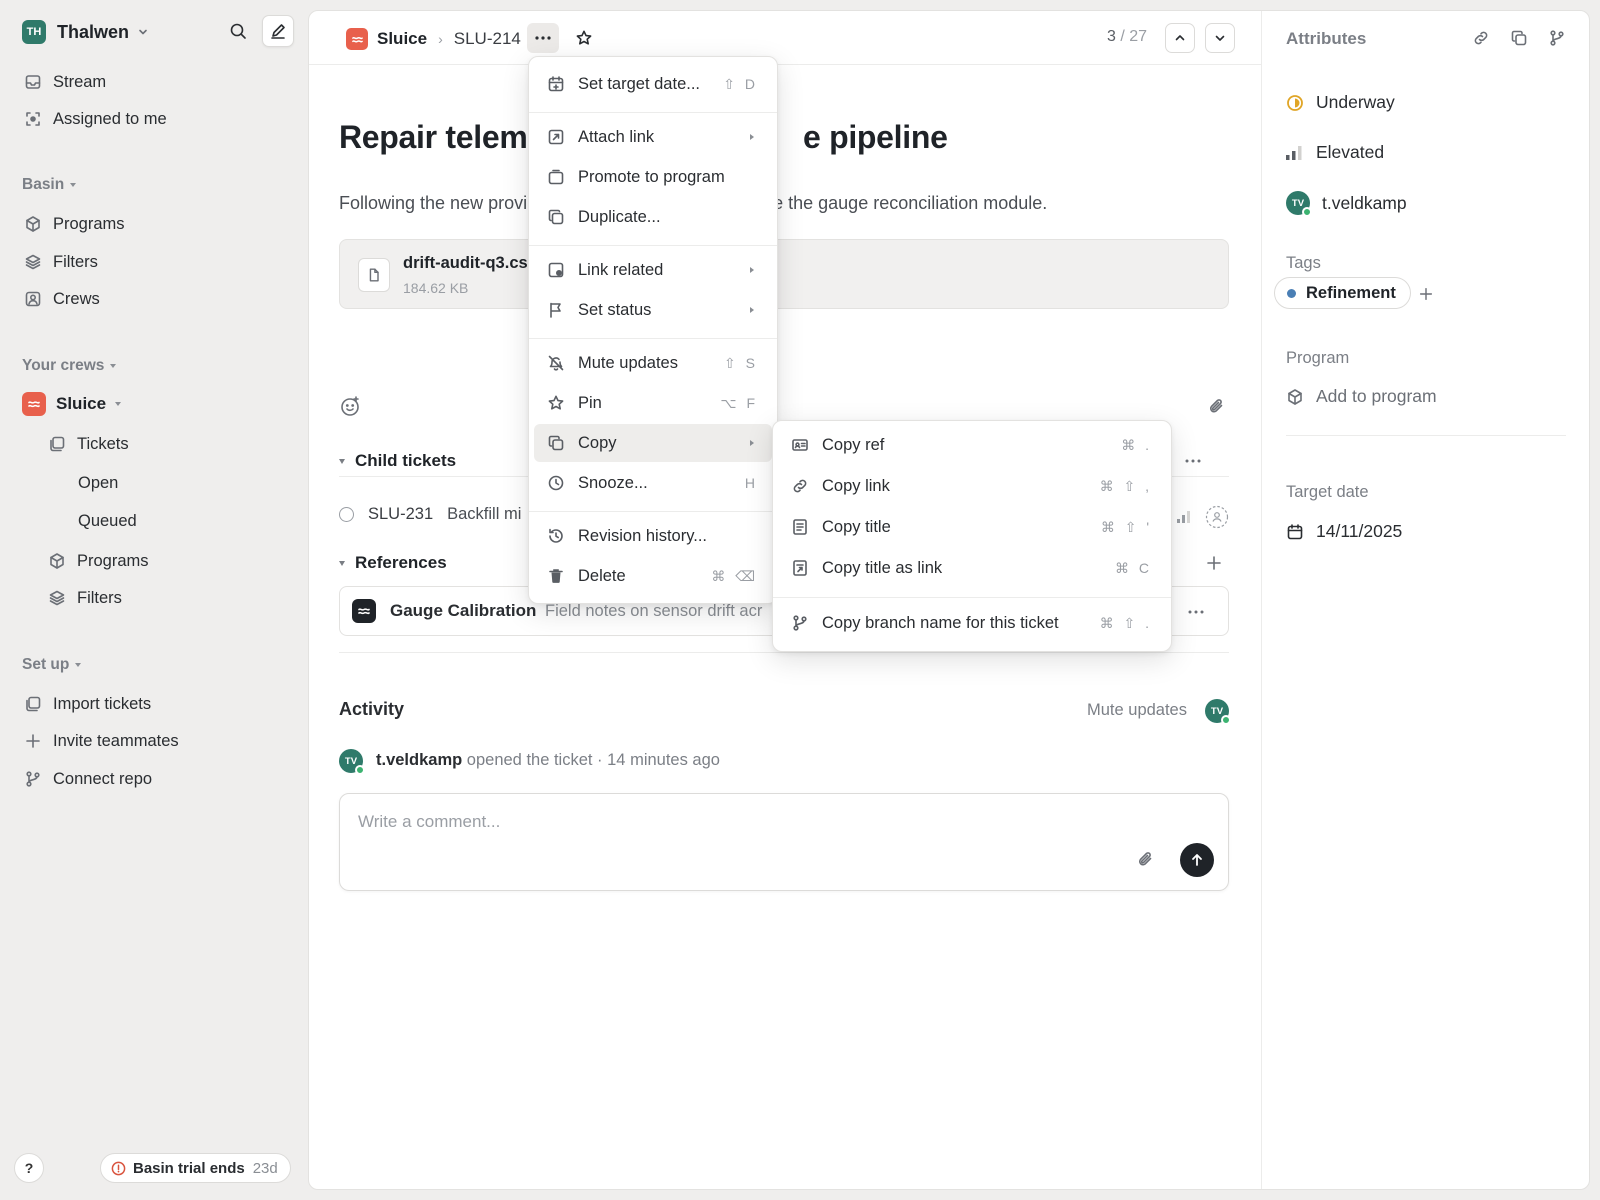  What do you see at coordinates (1197, 860) in the screenshot?
I see `send-comment-button` at bounding box center [1197, 860].